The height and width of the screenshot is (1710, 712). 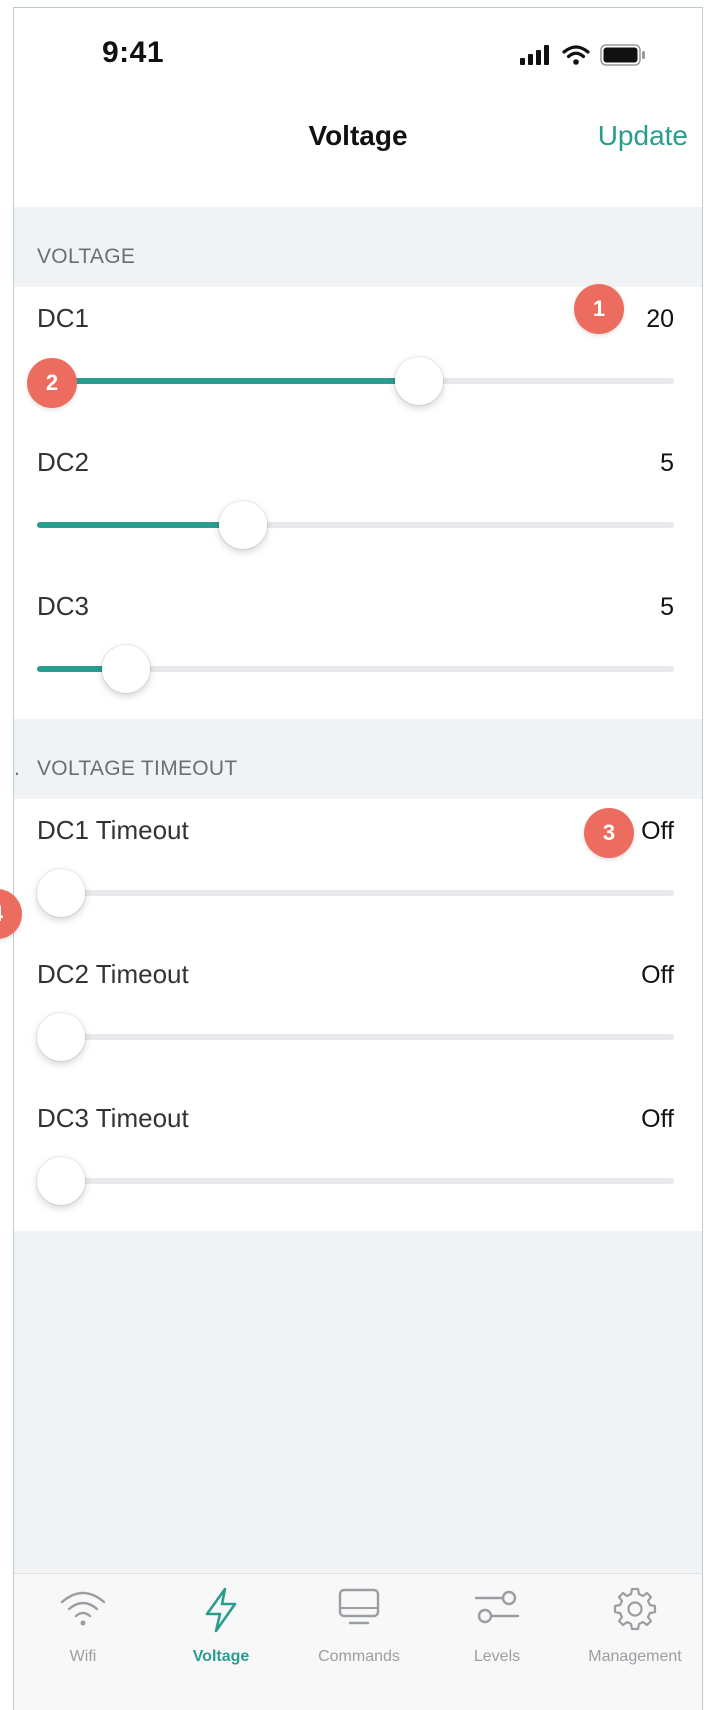 What do you see at coordinates (113, 974) in the screenshot?
I see `slider-label: DC2 Timeout` at bounding box center [113, 974].